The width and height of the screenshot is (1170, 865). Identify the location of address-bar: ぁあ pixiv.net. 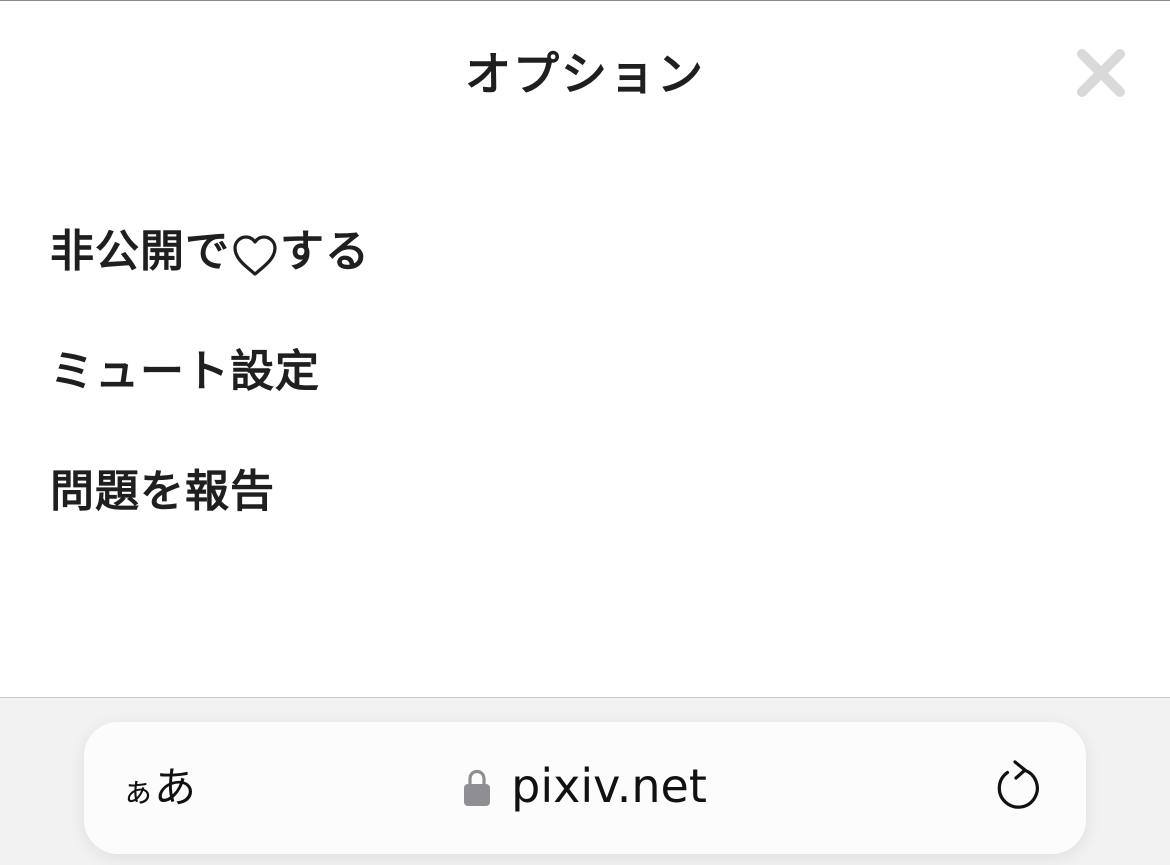
(585, 788).